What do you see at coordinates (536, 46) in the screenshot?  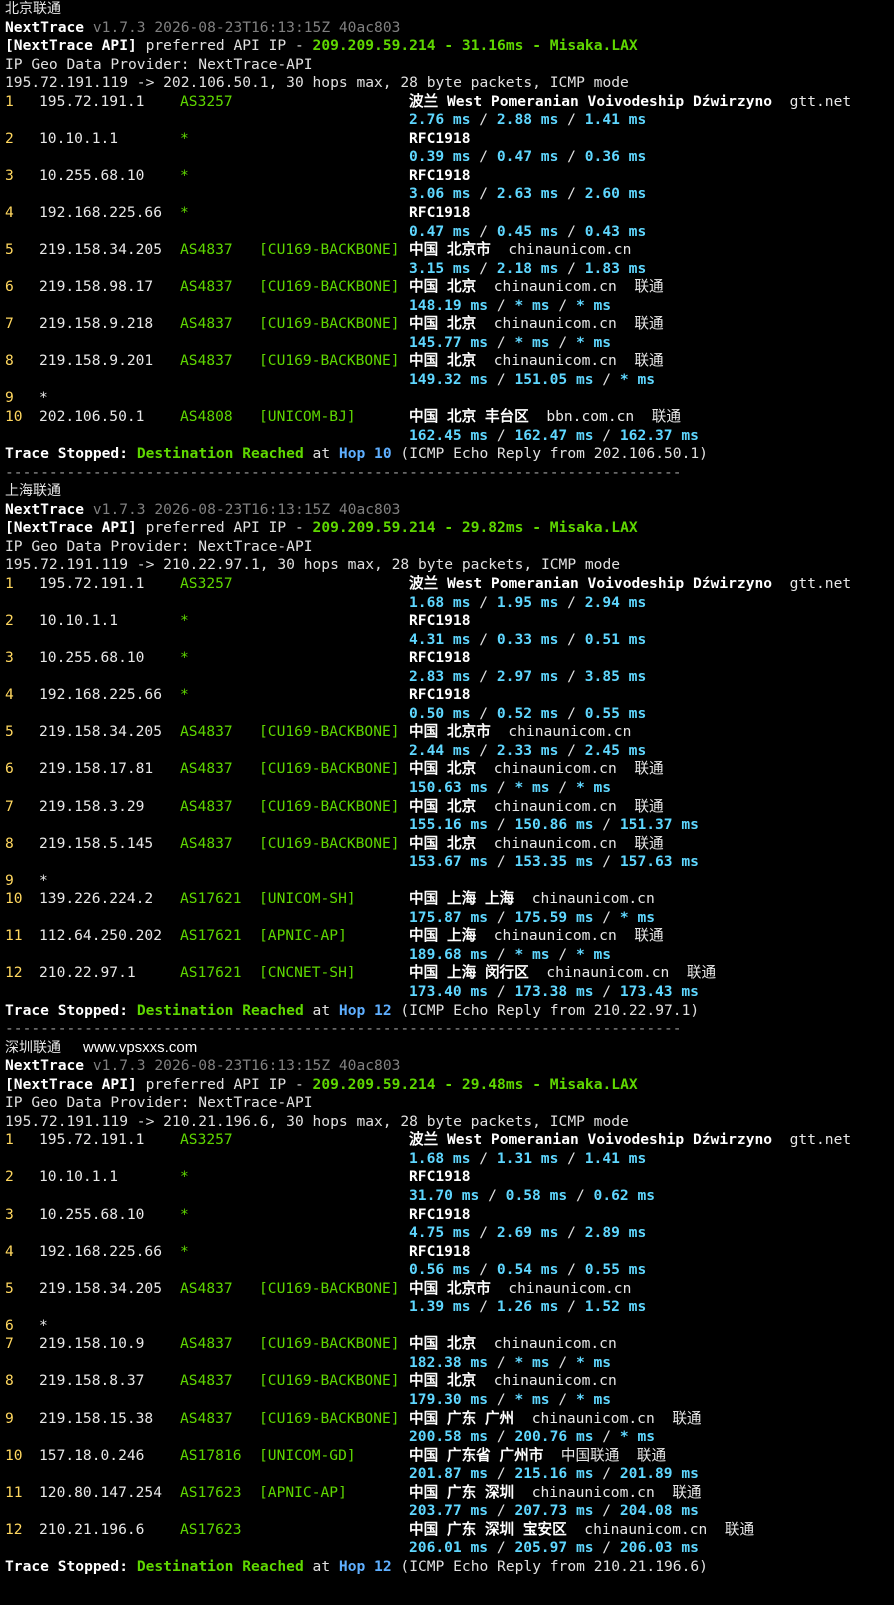 I see `api-dash: -` at bounding box center [536, 46].